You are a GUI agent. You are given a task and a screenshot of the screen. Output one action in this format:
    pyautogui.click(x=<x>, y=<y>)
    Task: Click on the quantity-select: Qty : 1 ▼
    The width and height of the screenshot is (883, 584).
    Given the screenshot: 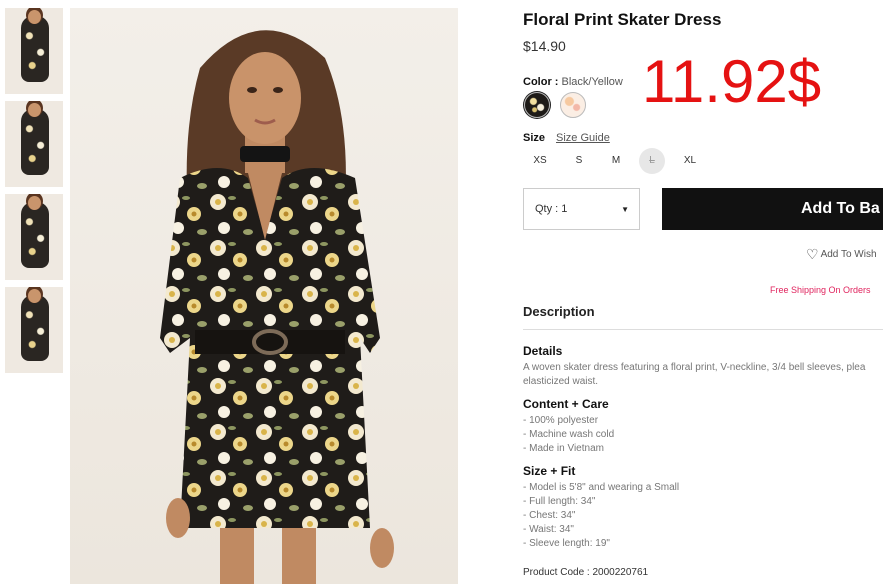 What is the action you would take?
    pyautogui.click(x=581, y=209)
    